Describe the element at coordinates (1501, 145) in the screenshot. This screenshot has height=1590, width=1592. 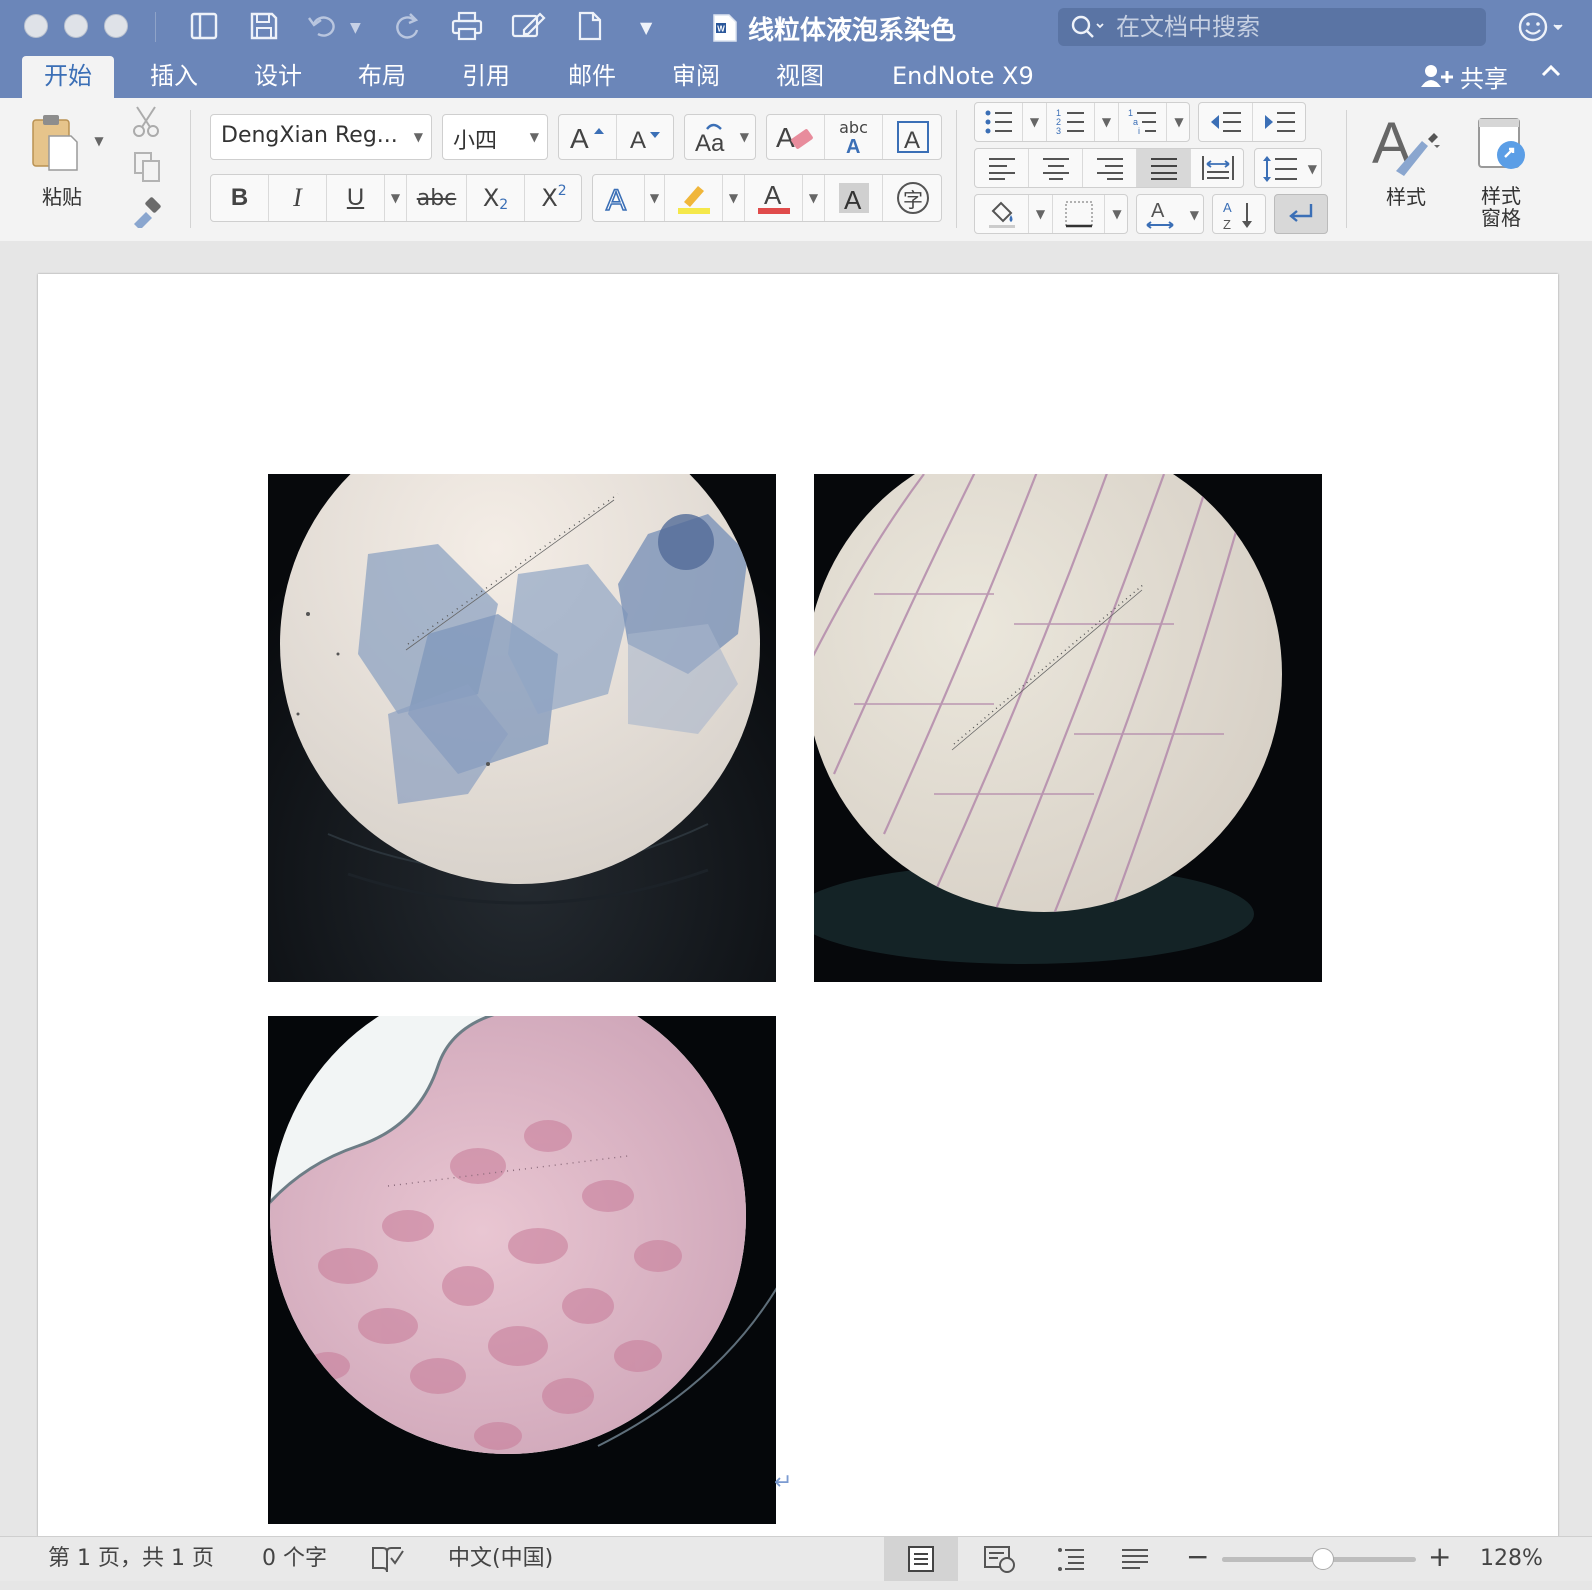
I see `styles-pane-button` at that location.